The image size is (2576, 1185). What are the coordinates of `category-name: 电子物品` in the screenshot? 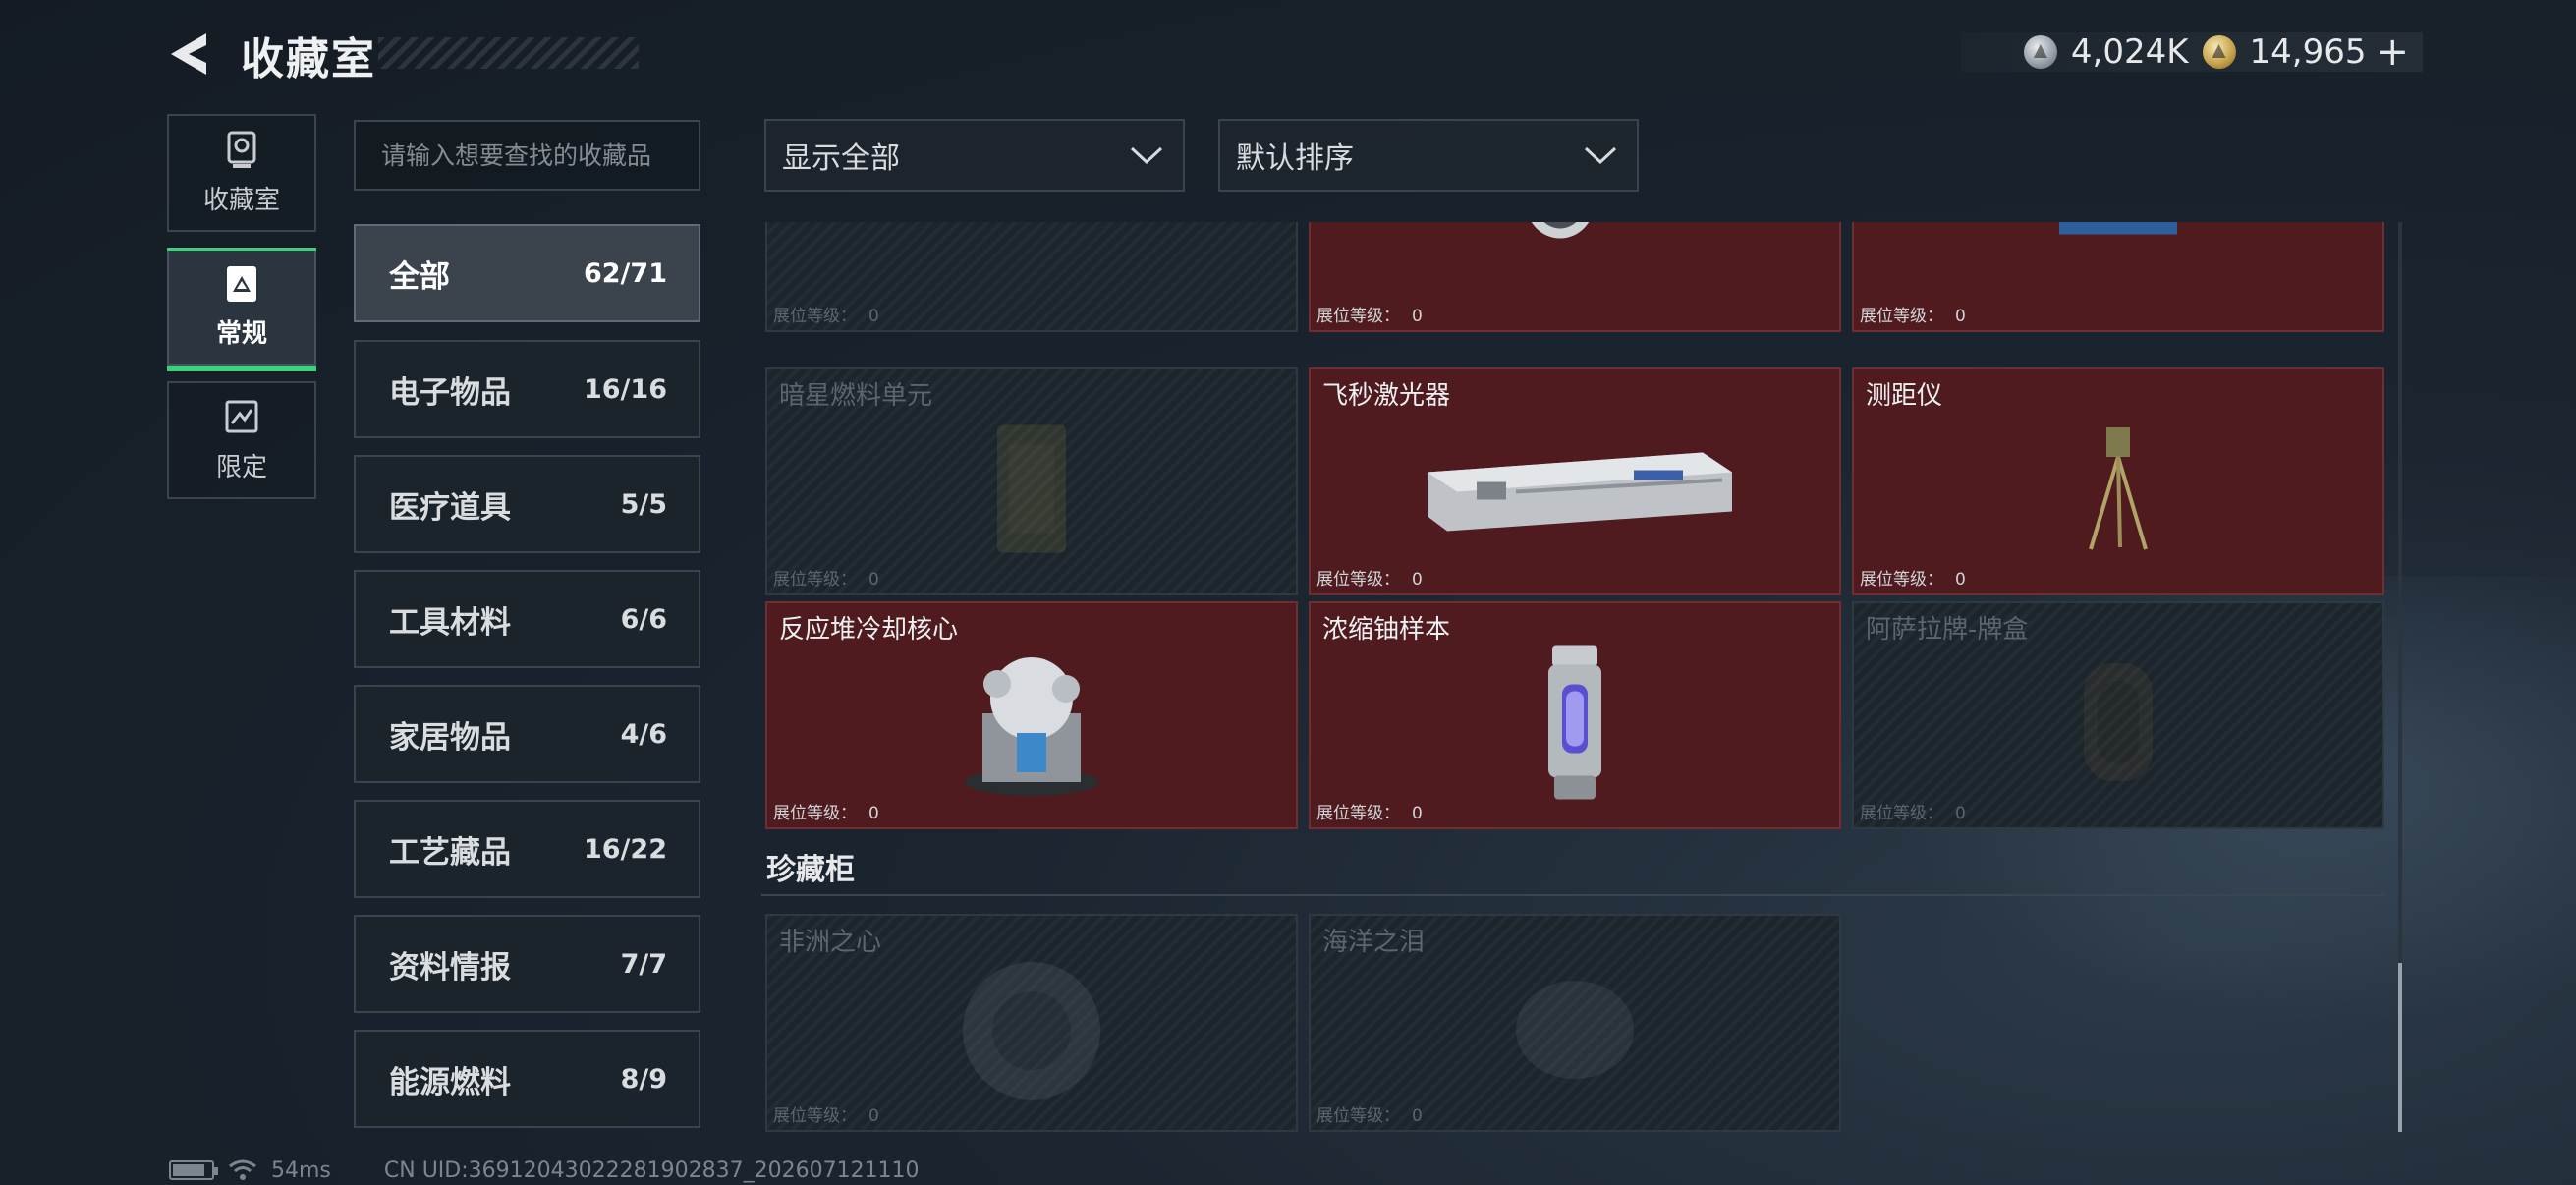 It's located at (450, 393).